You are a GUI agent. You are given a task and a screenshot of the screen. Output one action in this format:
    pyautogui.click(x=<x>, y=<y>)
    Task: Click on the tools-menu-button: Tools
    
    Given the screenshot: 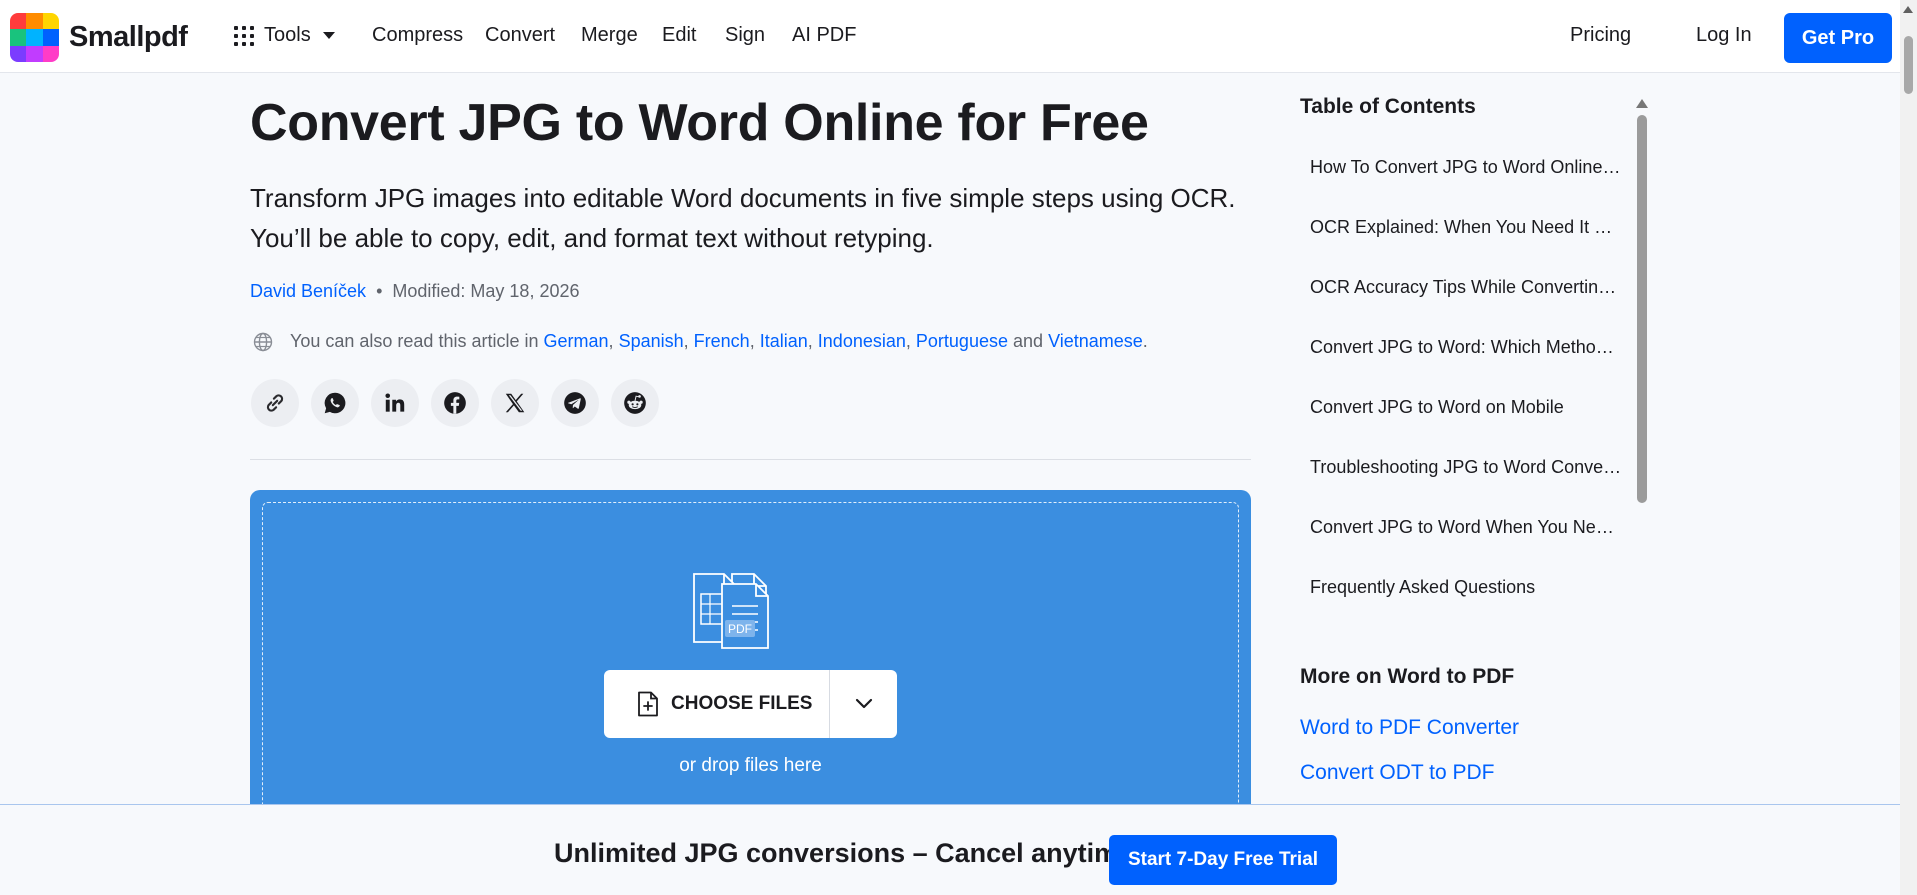 What is the action you would take?
    pyautogui.click(x=284, y=35)
    